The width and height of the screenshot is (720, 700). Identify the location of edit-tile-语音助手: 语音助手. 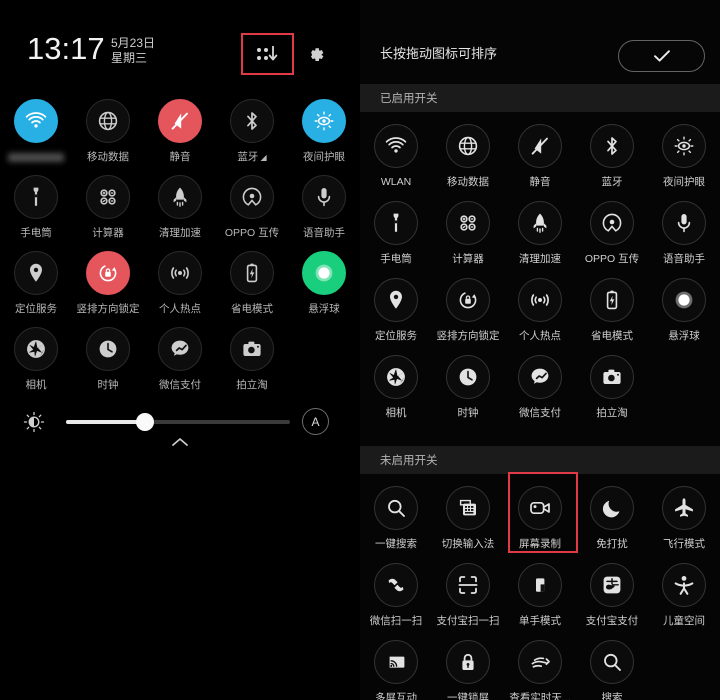
(684, 227).